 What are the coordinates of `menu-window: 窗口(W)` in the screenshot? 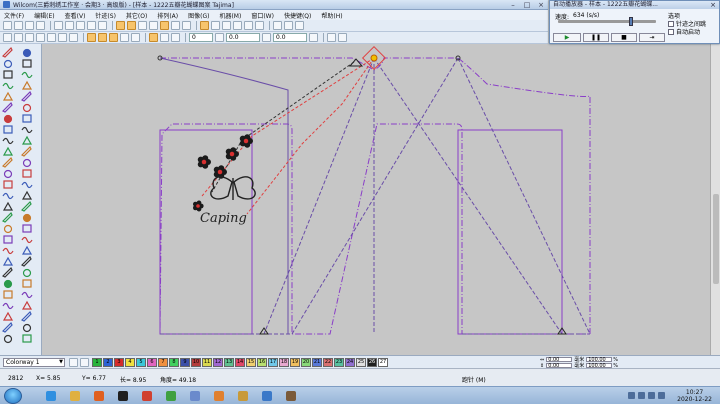 It's located at (262, 15).